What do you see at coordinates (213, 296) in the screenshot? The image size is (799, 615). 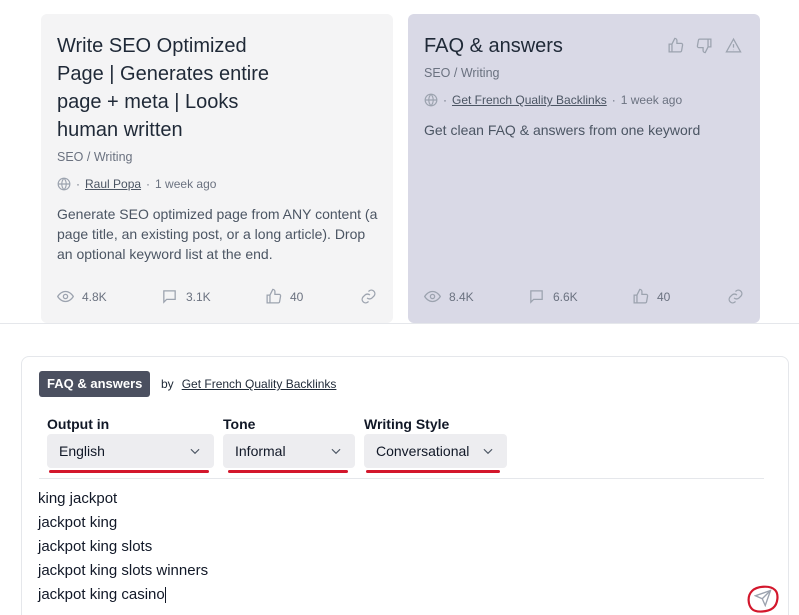 I see `comments-stat: 3.1K` at bounding box center [213, 296].